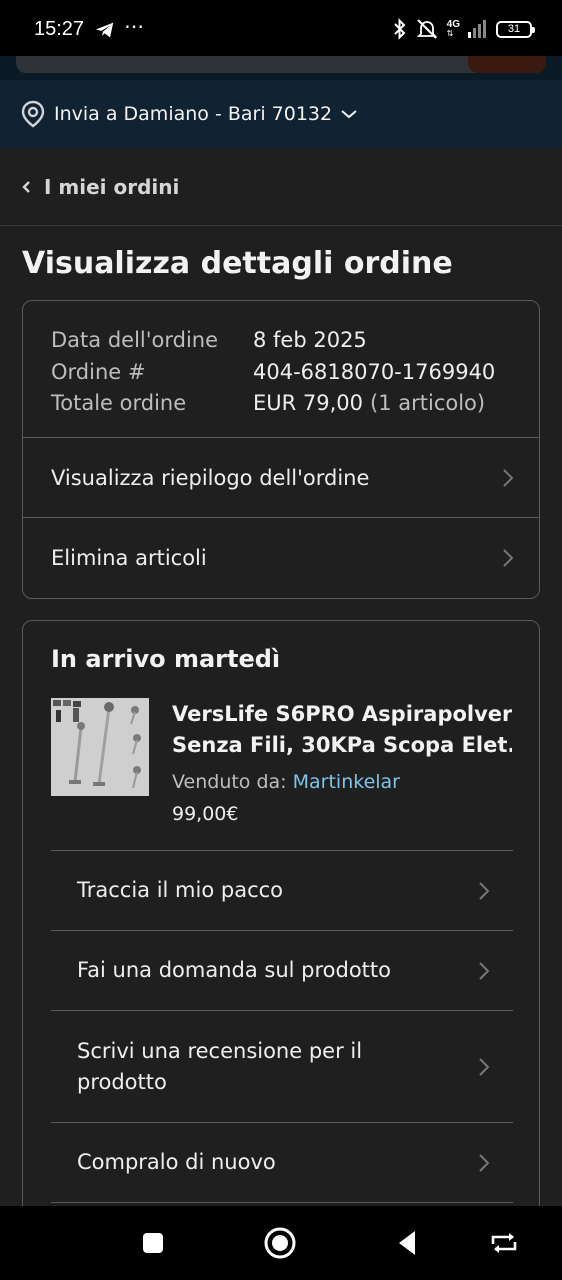 The width and height of the screenshot is (562, 1280). I want to click on write-review-button: Scrivi una recensione per il prodotto, so click(282, 1066).